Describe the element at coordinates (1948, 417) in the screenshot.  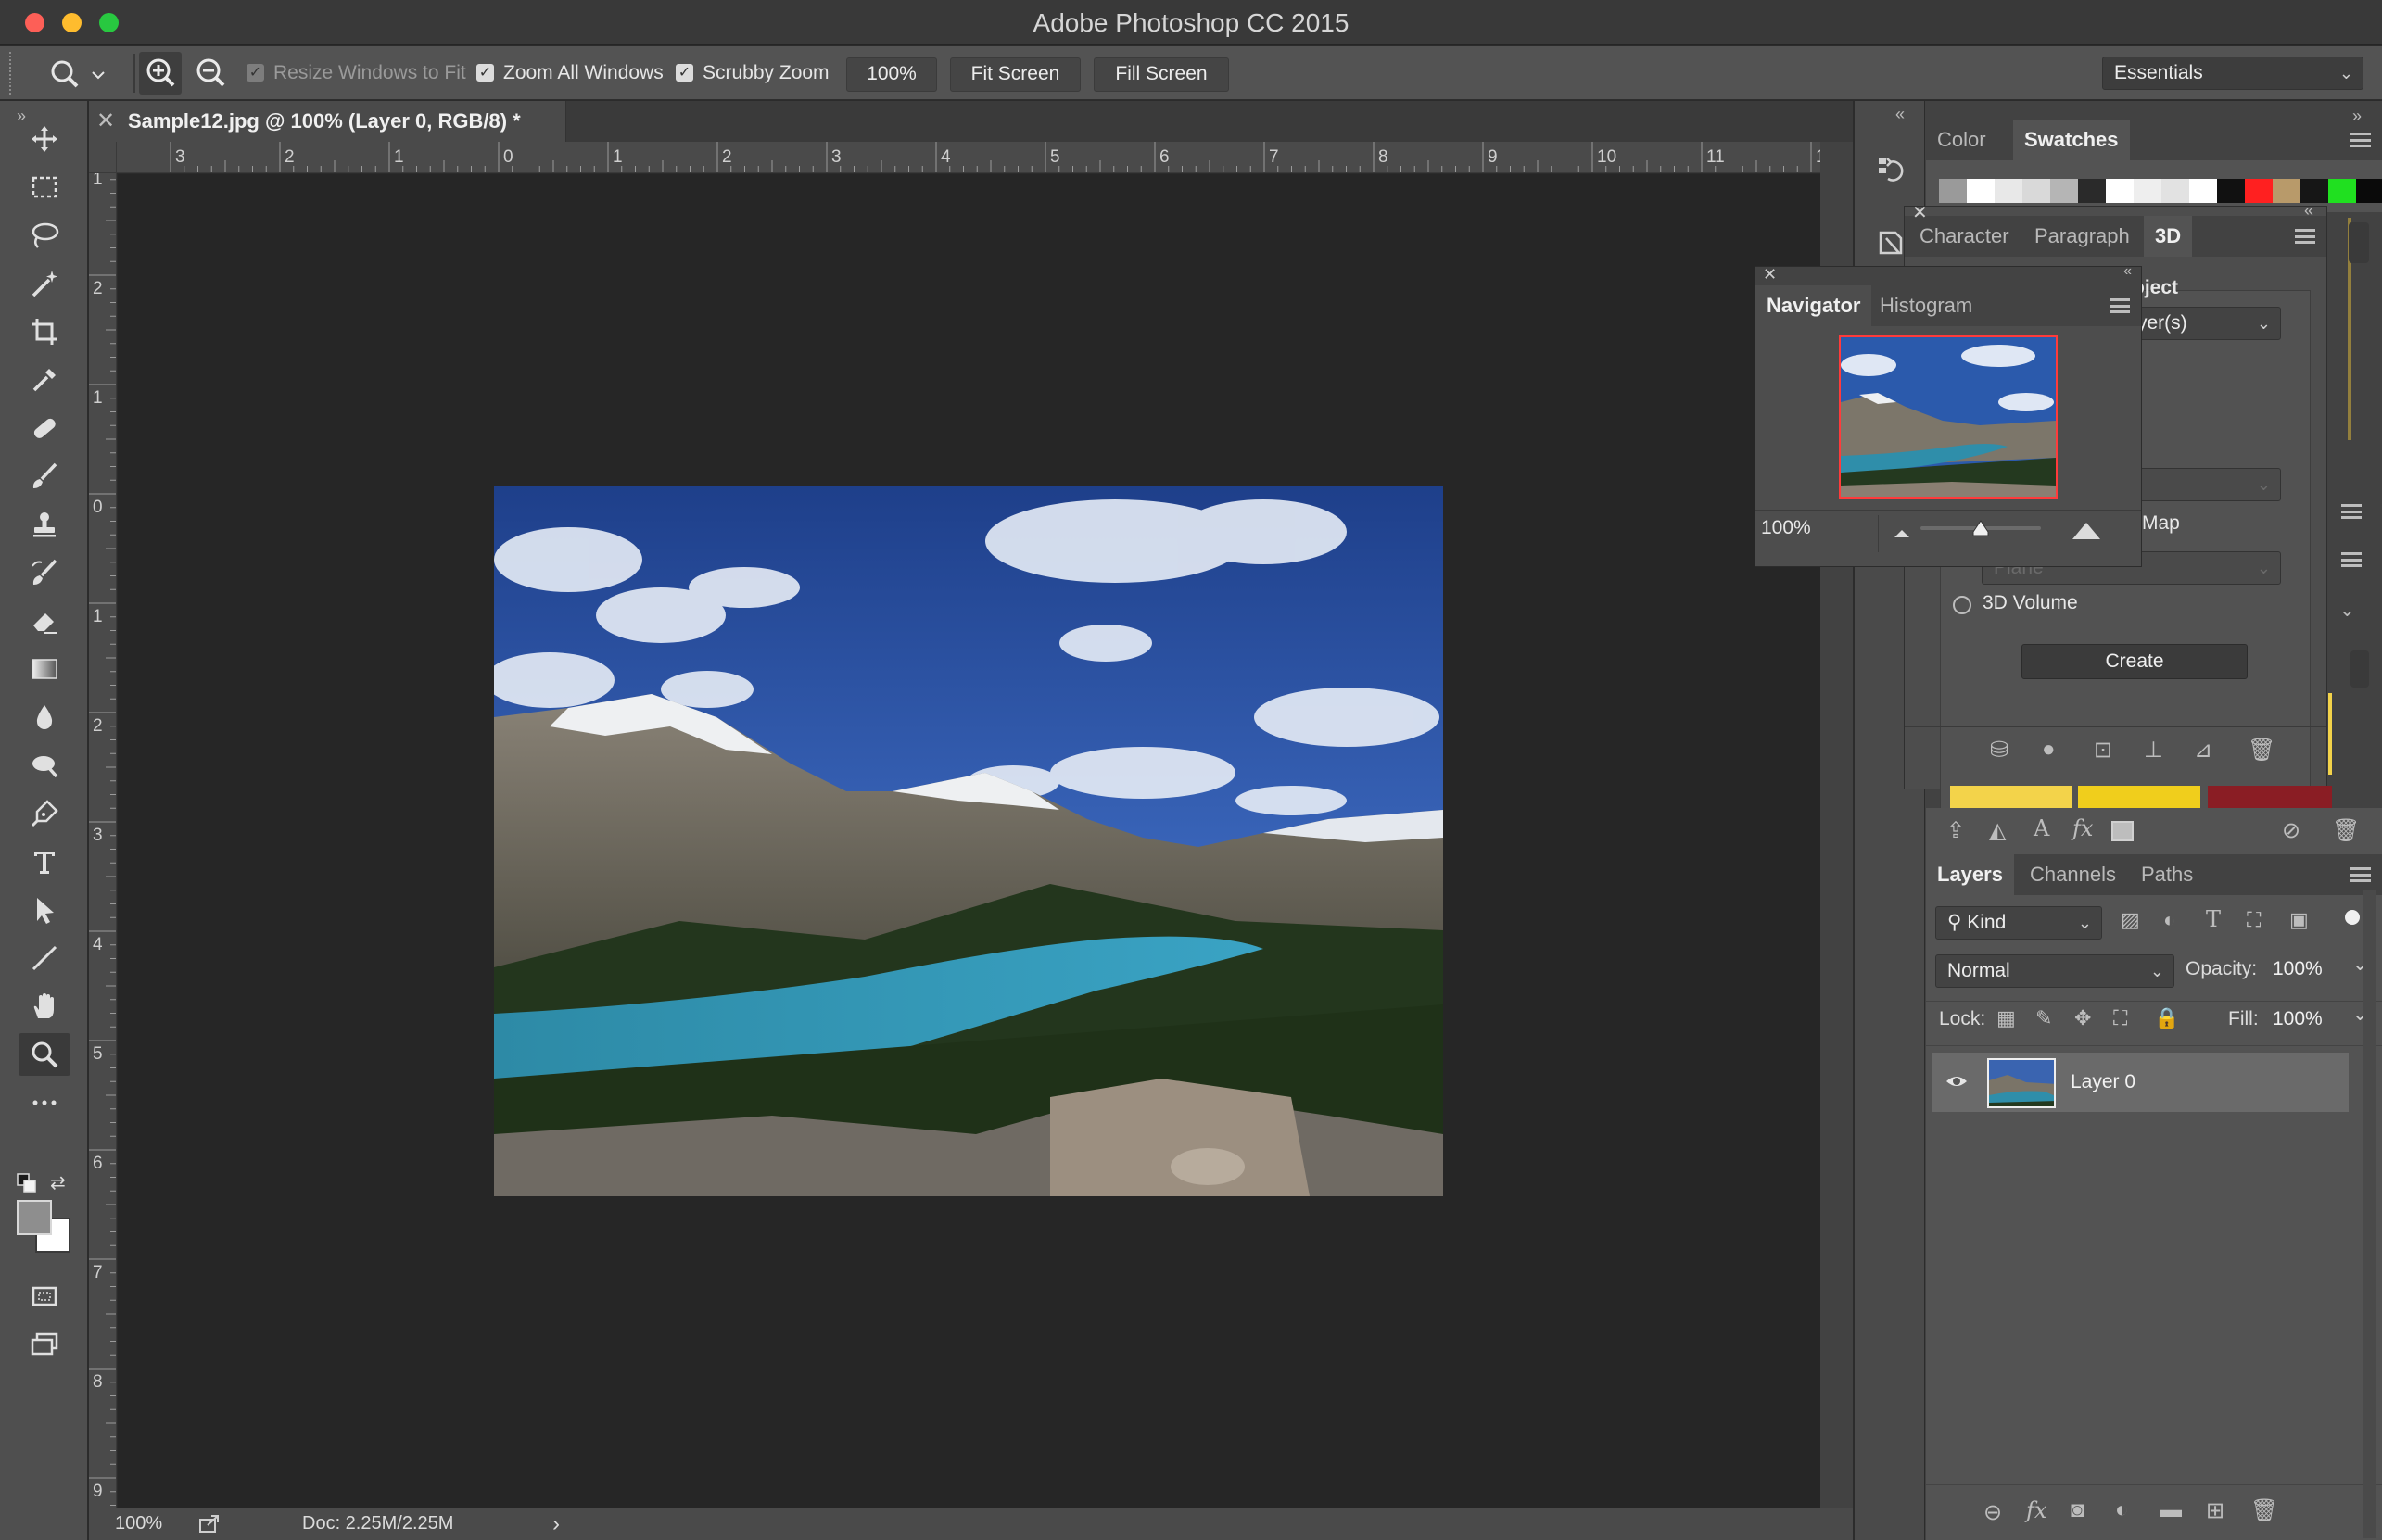
I see `navigator-preview` at that location.